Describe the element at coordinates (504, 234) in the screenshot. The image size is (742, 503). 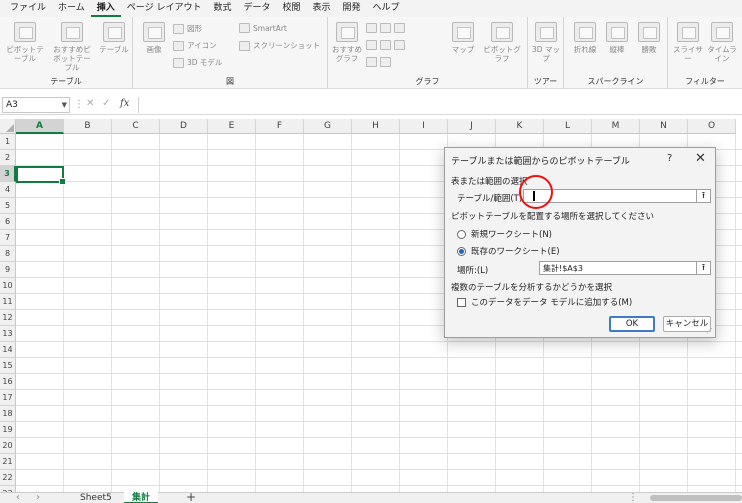
I see `radio-new-worksheet: 新規ワークシート(N)` at that location.